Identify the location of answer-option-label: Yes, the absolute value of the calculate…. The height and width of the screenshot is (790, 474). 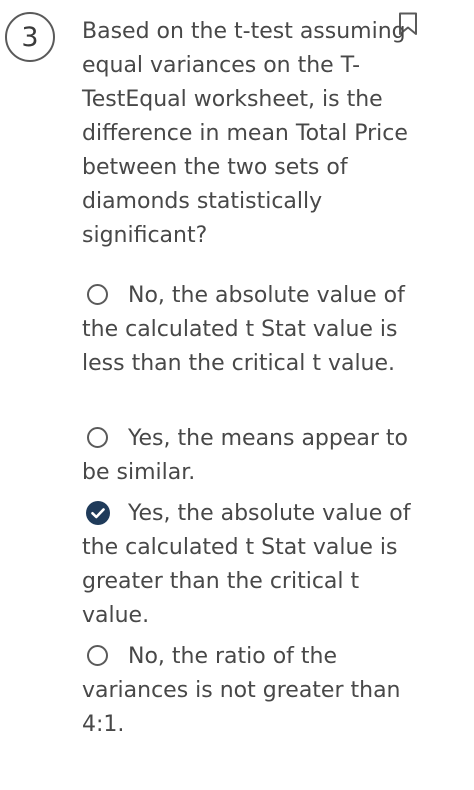
(246, 564).